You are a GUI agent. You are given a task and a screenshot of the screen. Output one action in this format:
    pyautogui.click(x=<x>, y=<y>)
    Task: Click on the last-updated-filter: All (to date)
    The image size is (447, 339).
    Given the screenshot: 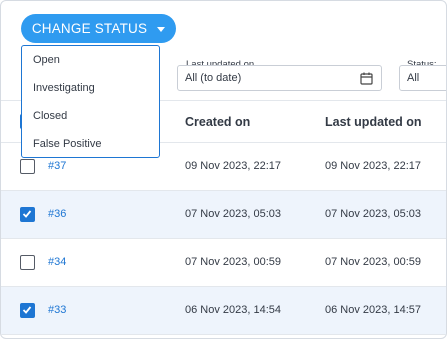 What is the action you would take?
    pyautogui.click(x=279, y=78)
    